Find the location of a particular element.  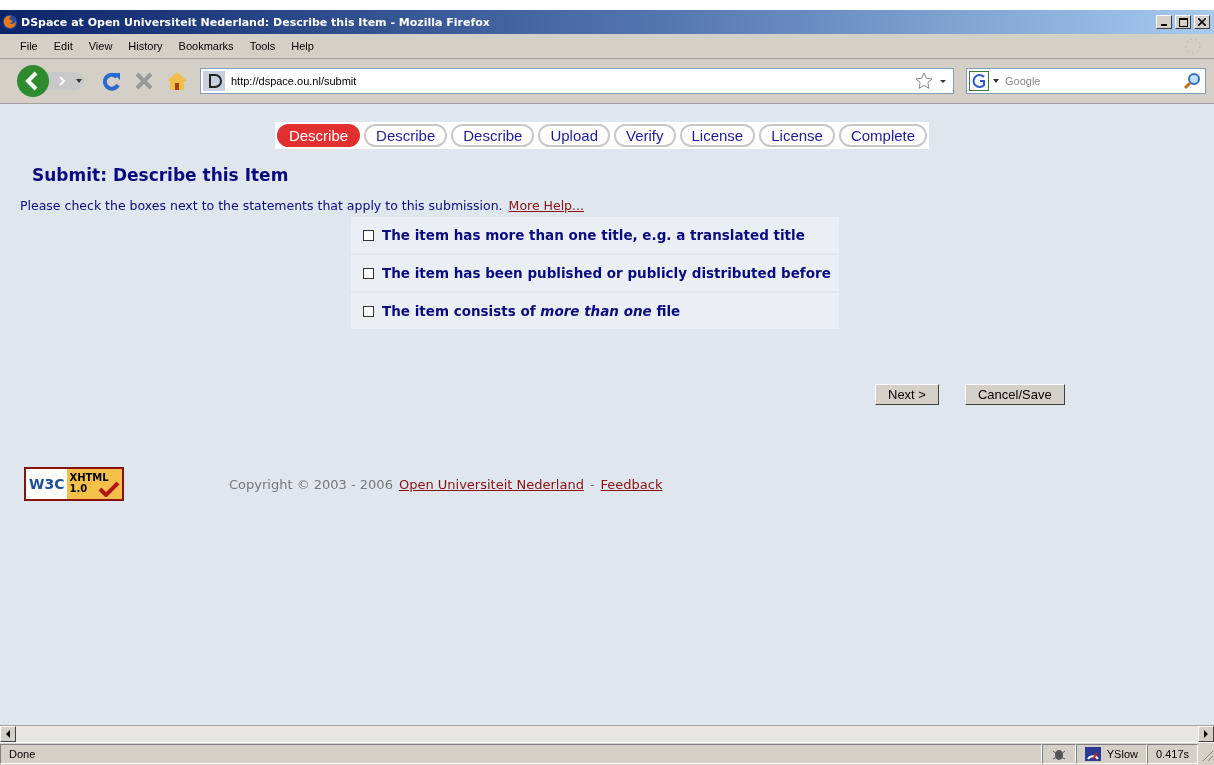

progress-step: Upload is located at coordinates (574, 135).